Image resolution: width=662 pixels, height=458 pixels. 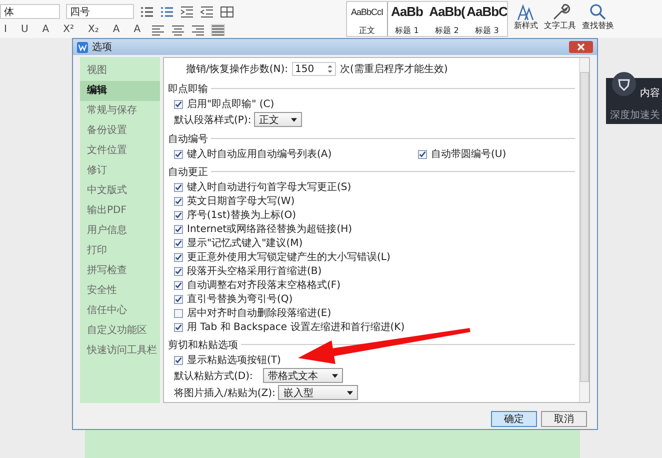 What do you see at coordinates (318, 392) in the screenshot?
I see `dropdown: 嵌入型` at bounding box center [318, 392].